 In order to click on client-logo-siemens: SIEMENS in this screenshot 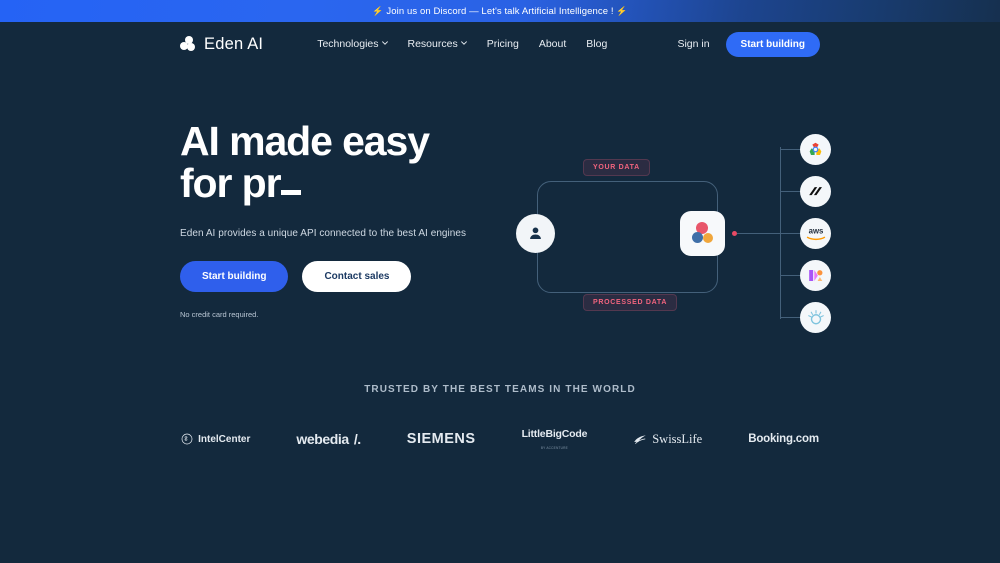, I will do `click(441, 439)`.